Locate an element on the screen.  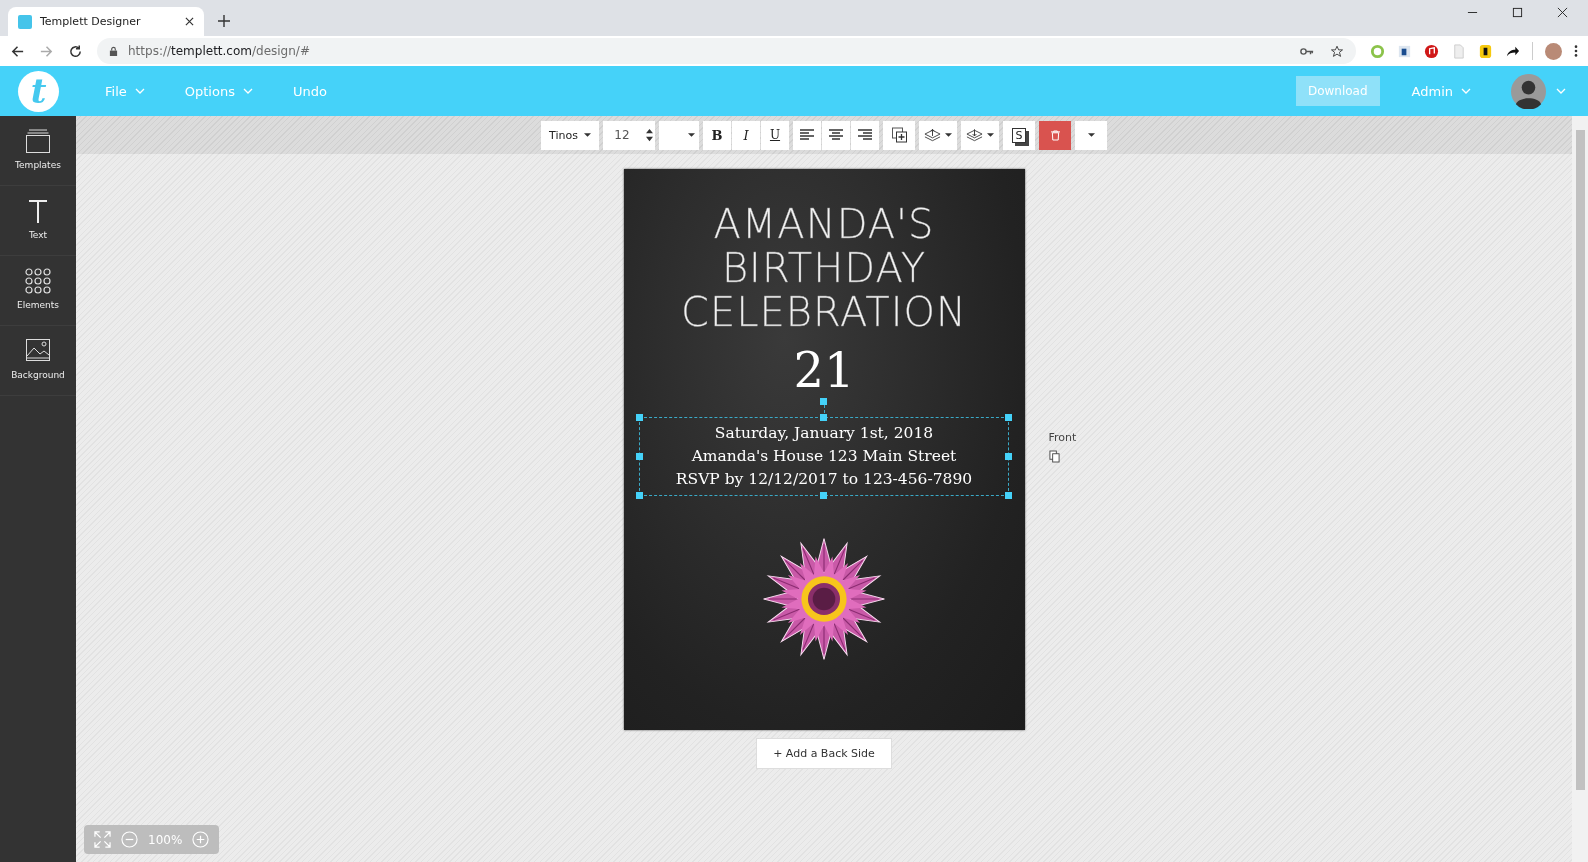
layers-down-icon is located at coordinates (974, 135).